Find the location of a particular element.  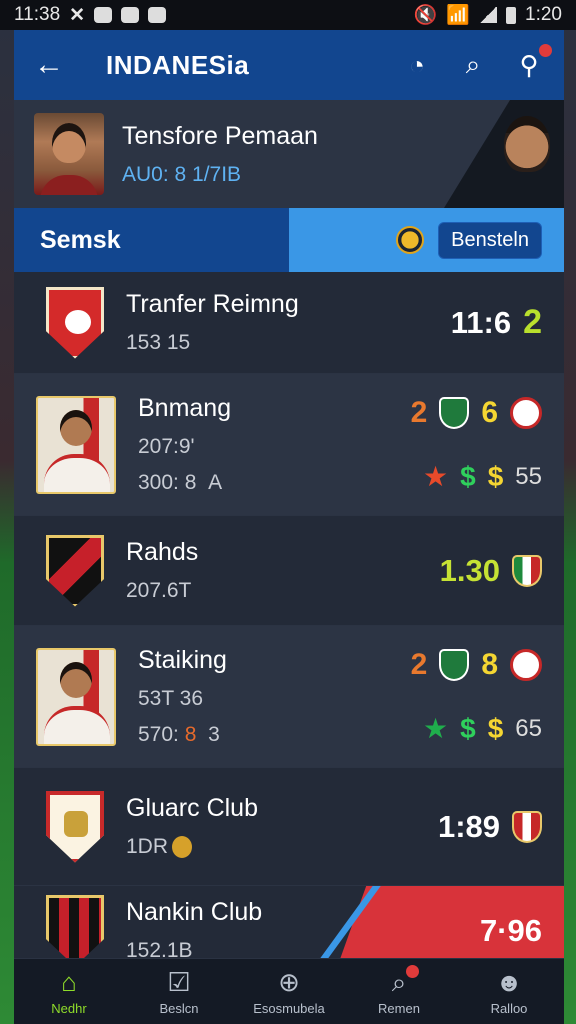

player-photo is located at coordinates (69, 154).